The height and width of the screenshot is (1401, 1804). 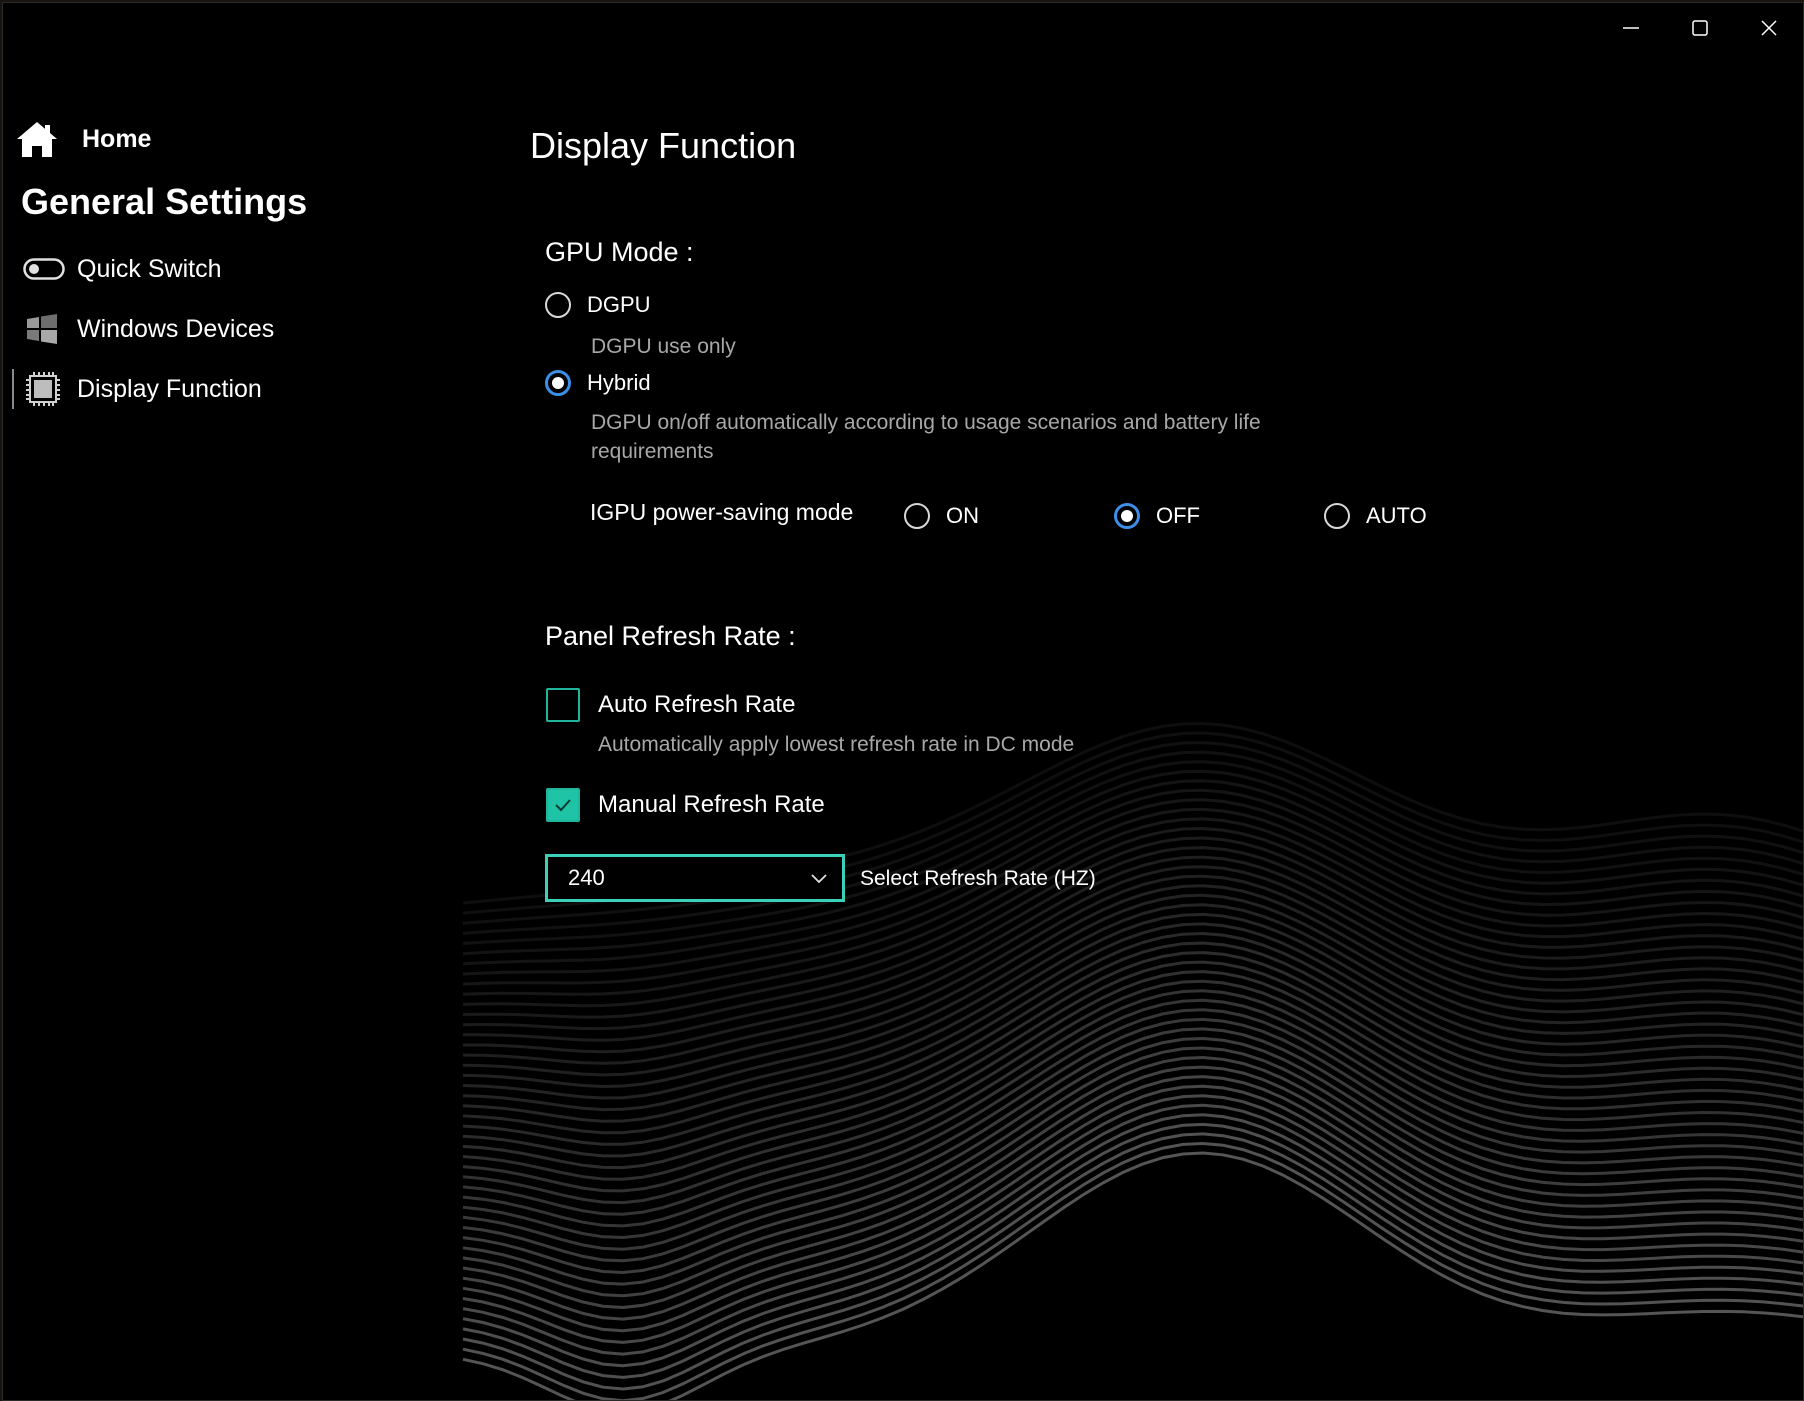 I want to click on igpu-power-saving-label: IGPU power-saving mode, so click(x=722, y=512).